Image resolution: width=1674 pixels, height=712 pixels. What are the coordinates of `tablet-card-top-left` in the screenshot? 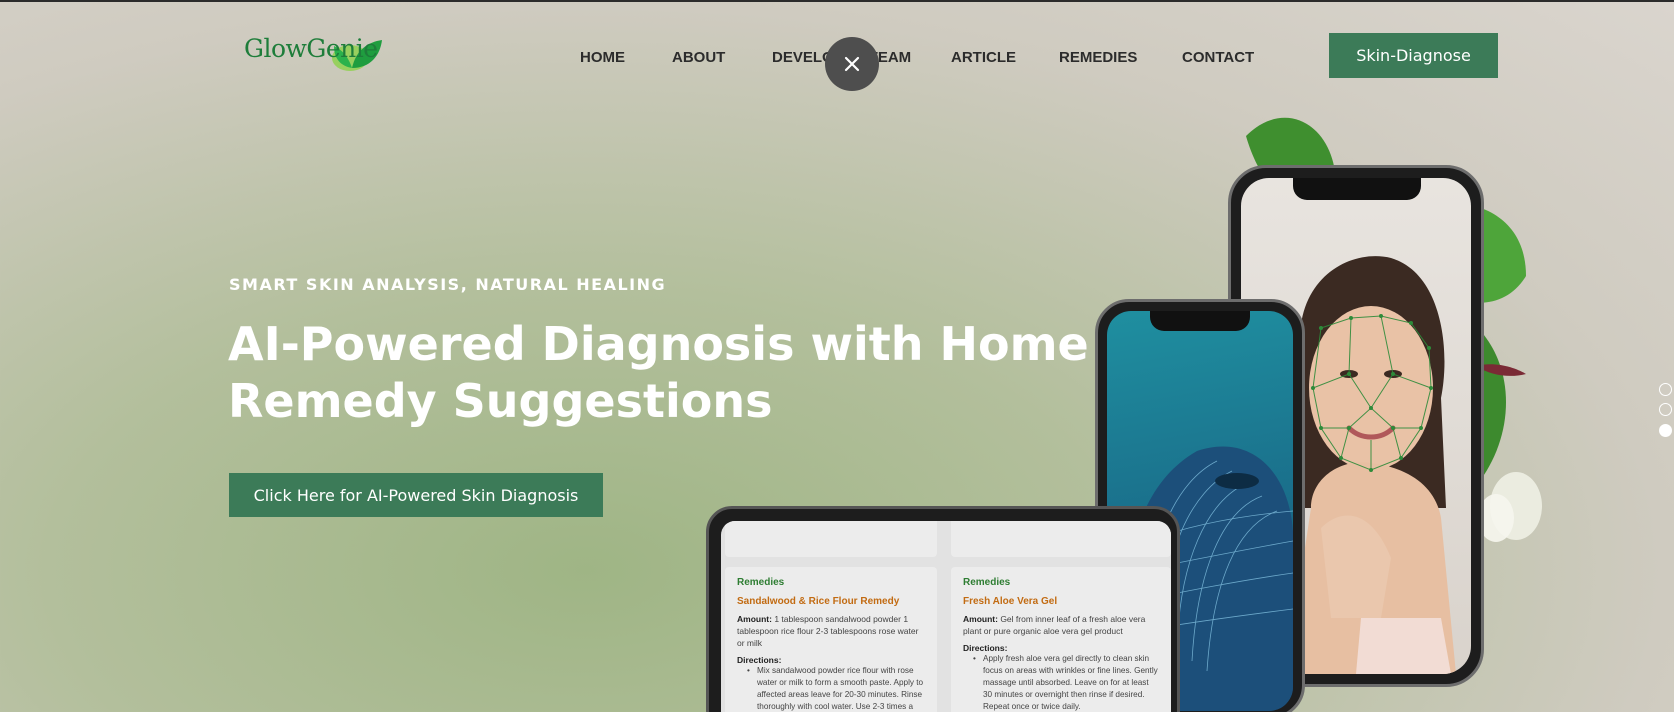 It's located at (831, 539).